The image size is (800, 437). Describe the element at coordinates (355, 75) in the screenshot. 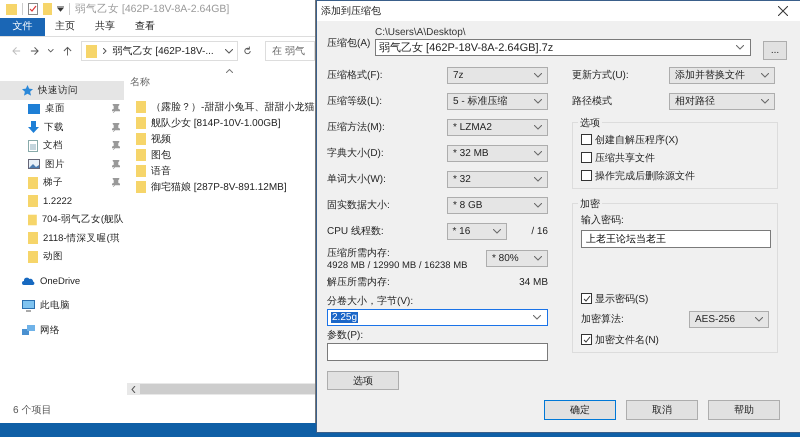

I see `setting-label: 压缩格式(F):` at that location.